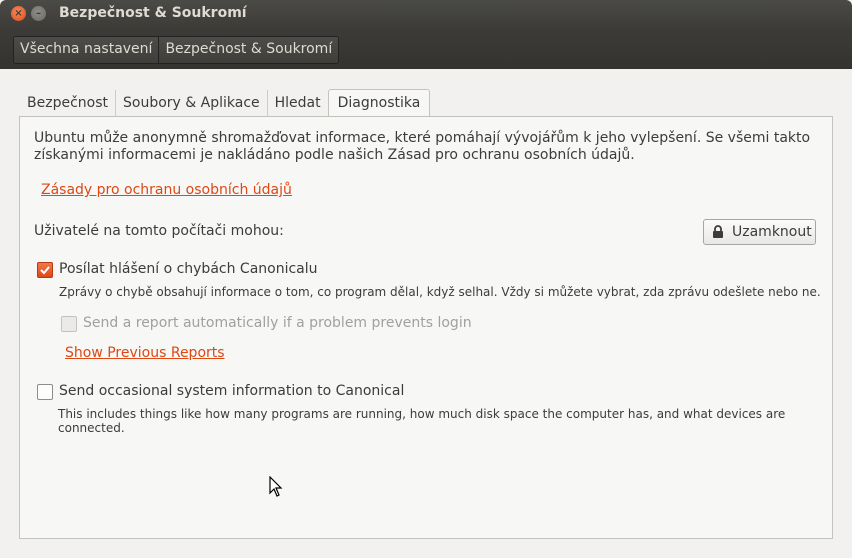  I want to click on show-previous-reports-link: Show Previous Reports, so click(145, 353).